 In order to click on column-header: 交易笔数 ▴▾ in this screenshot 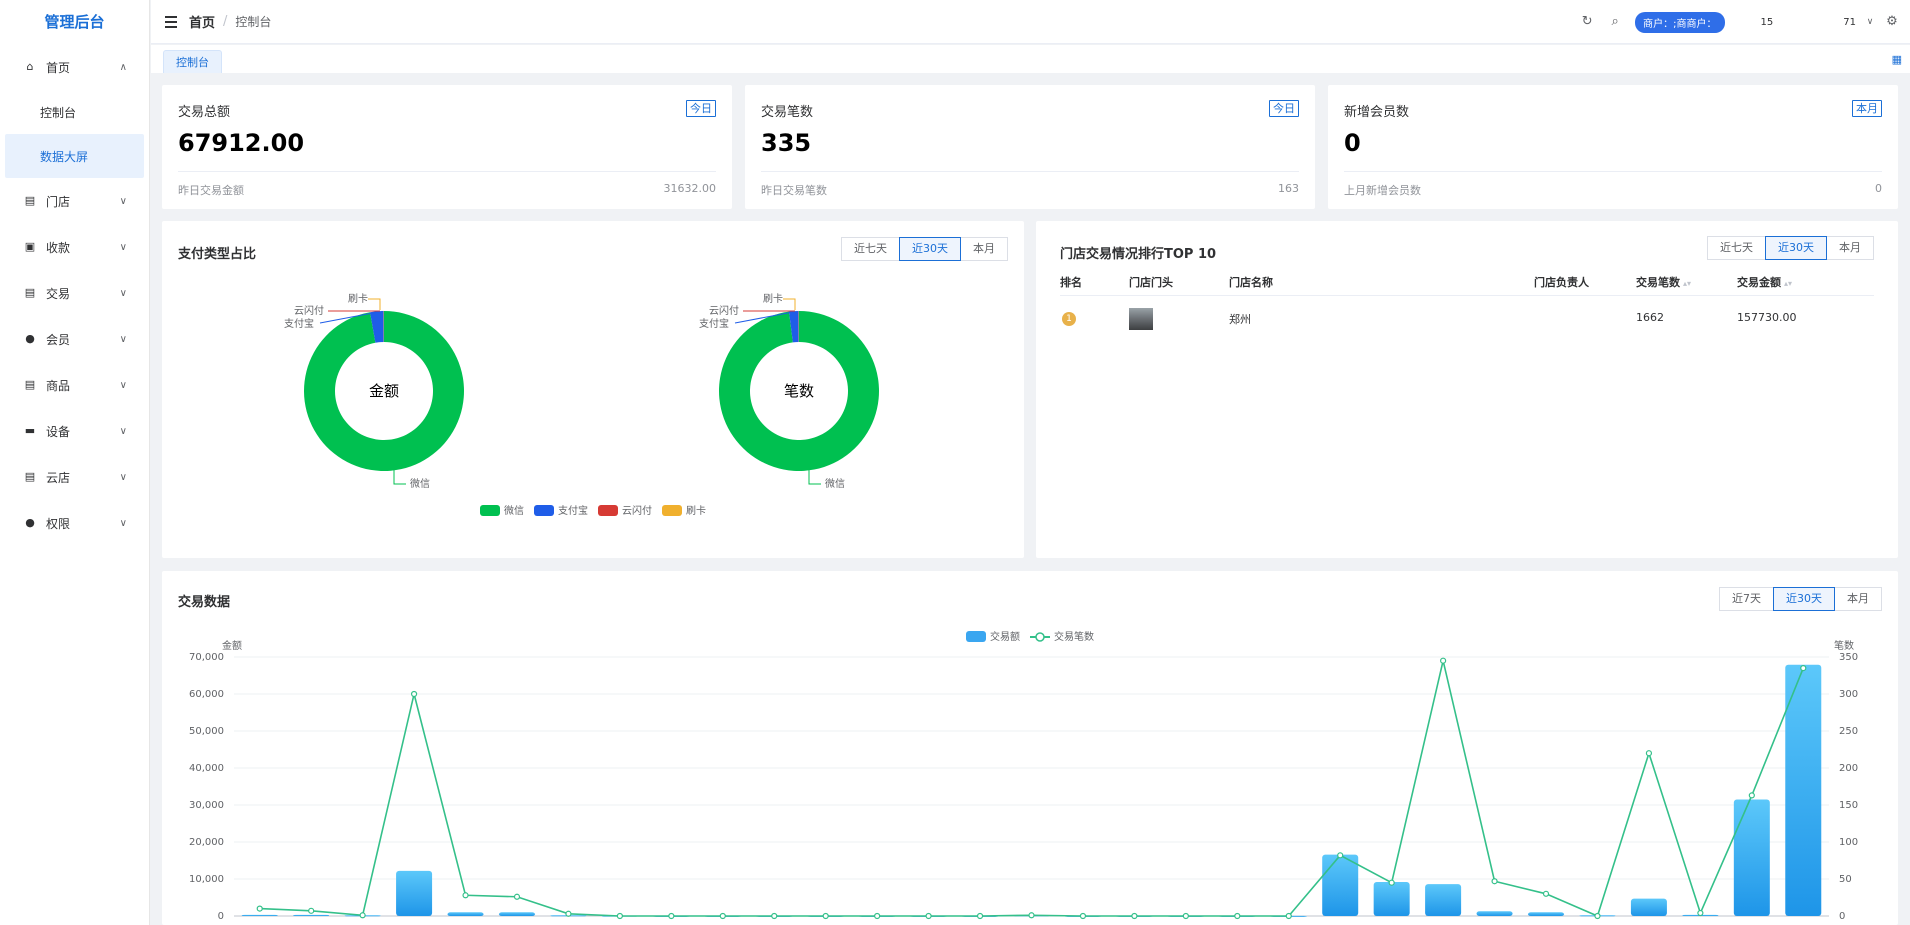, I will do `click(1663, 282)`.